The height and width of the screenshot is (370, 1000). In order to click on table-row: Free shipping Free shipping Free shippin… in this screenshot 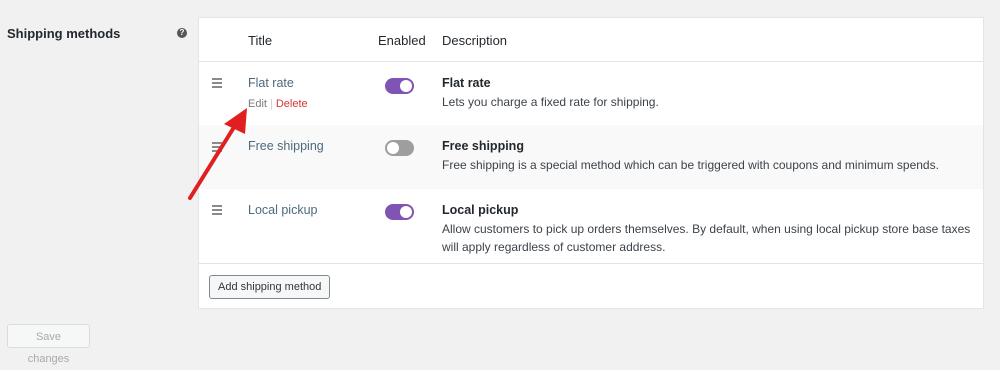, I will do `click(591, 157)`.